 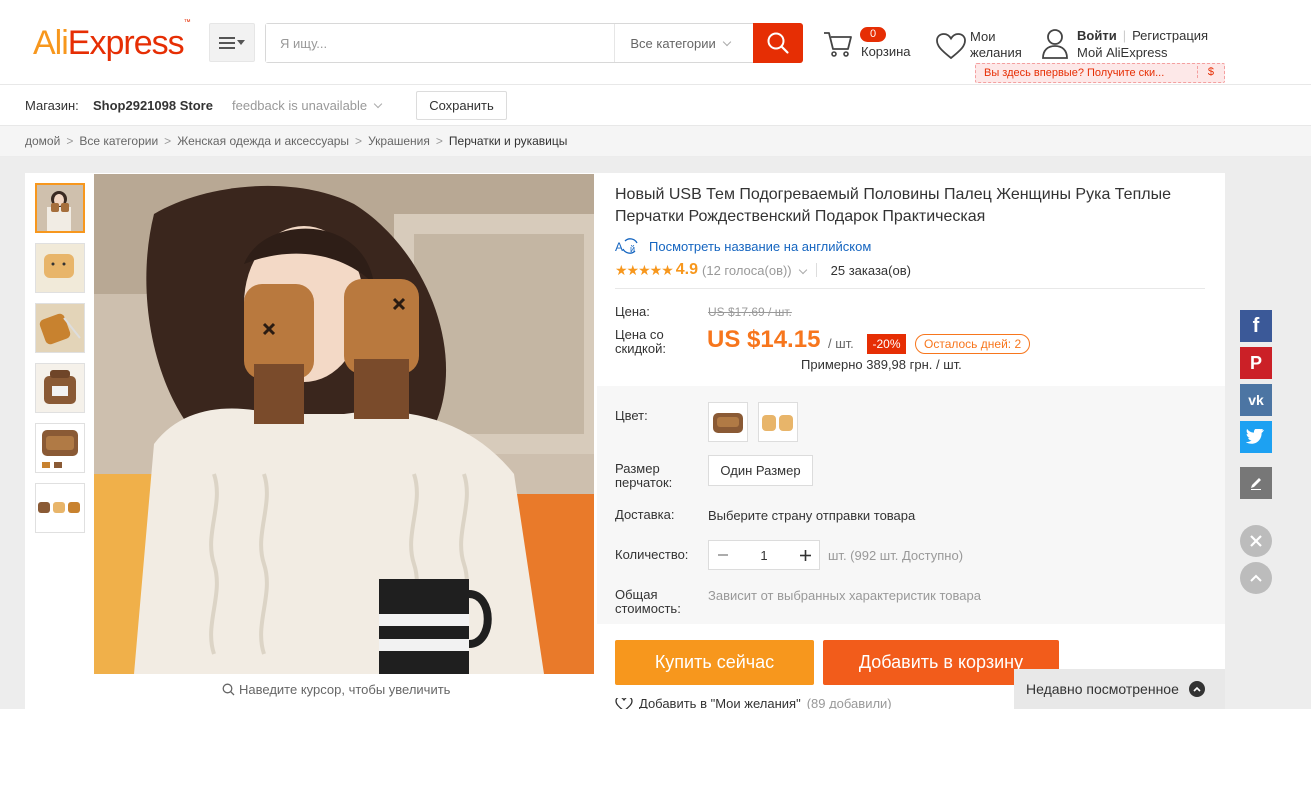 What do you see at coordinates (626, 246) in the screenshot?
I see `translate-icon: A й` at bounding box center [626, 246].